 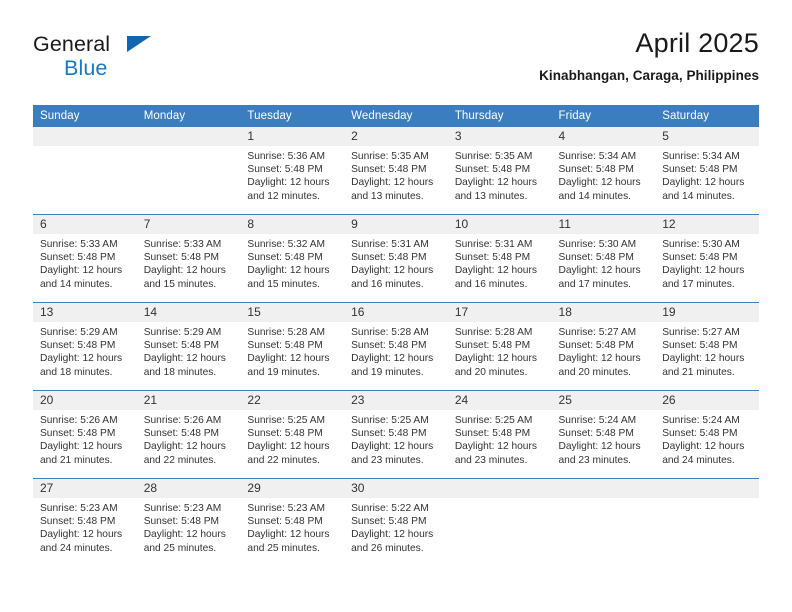 What do you see at coordinates (603, 116) in the screenshot?
I see `weekday-header-friday: Friday` at bounding box center [603, 116].